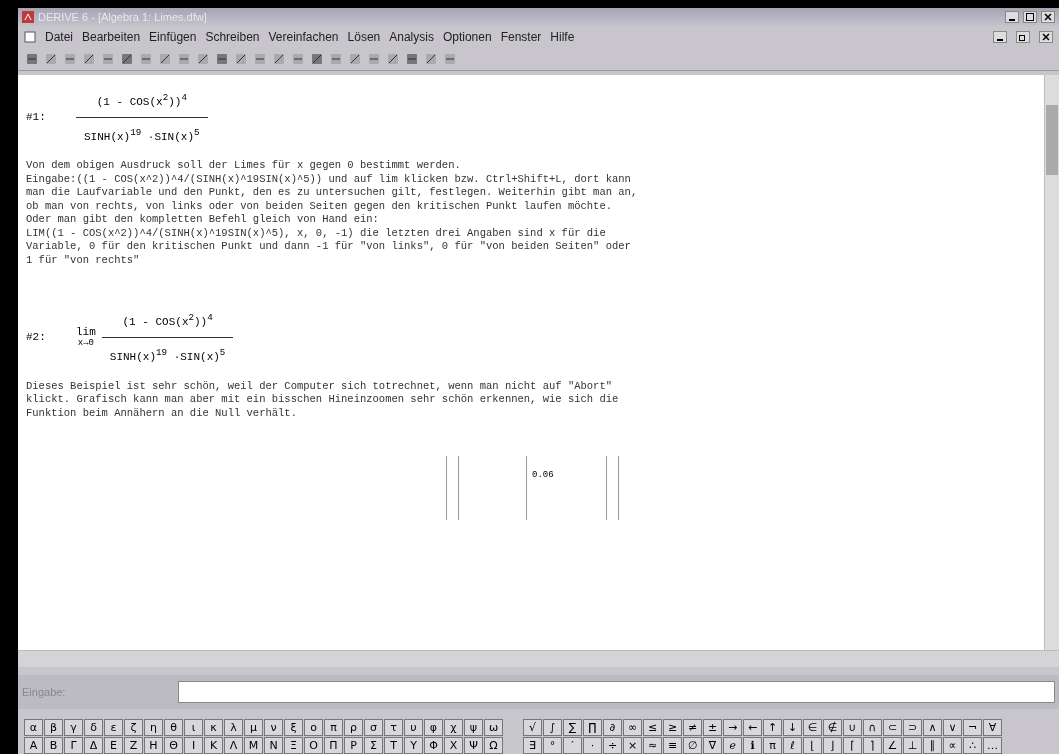 The image size is (1059, 754). Describe the element at coordinates (33, 727) in the screenshot. I see `symbol-key: α` at that location.